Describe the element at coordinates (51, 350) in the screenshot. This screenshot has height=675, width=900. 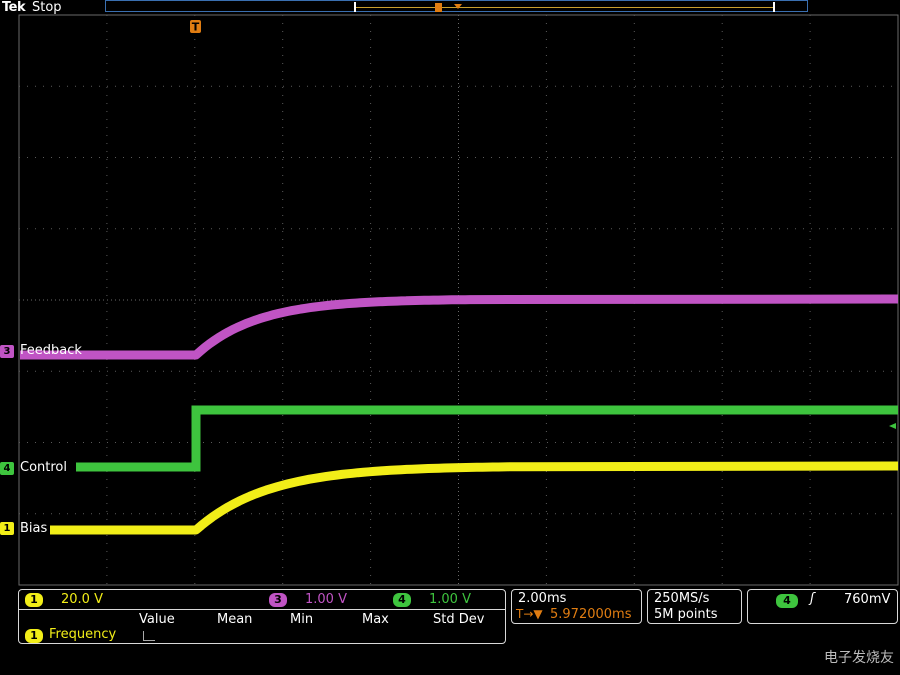
I see `ch3-label: Feedback` at that location.